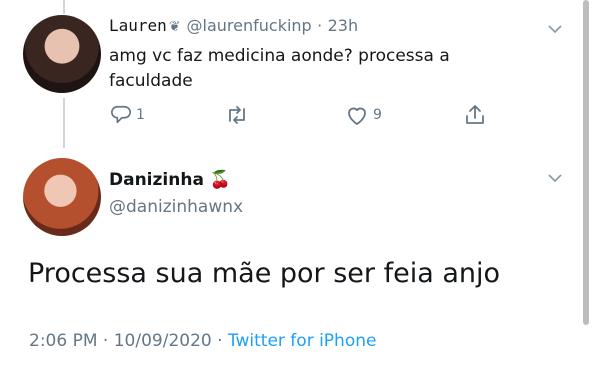  Describe the element at coordinates (357, 115) in the screenshot. I see `like-icon` at that location.